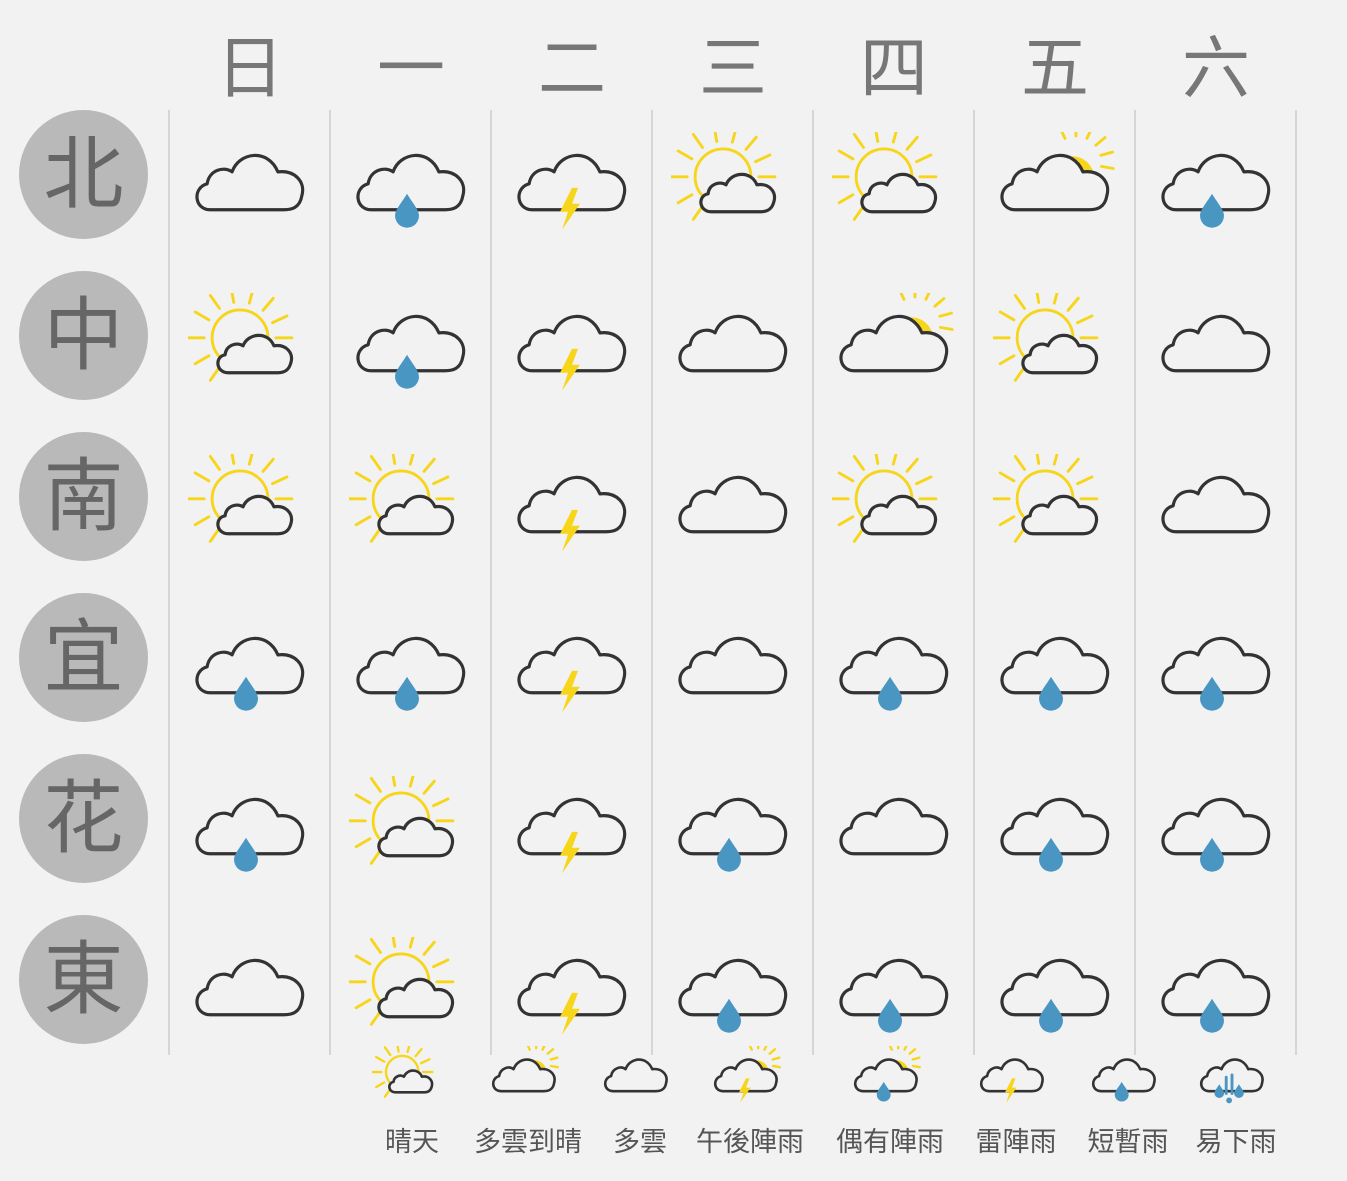 This screenshot has width=1347, height=1181. I want to click on legend-item: 午後陣雨, so click(750, 1106).